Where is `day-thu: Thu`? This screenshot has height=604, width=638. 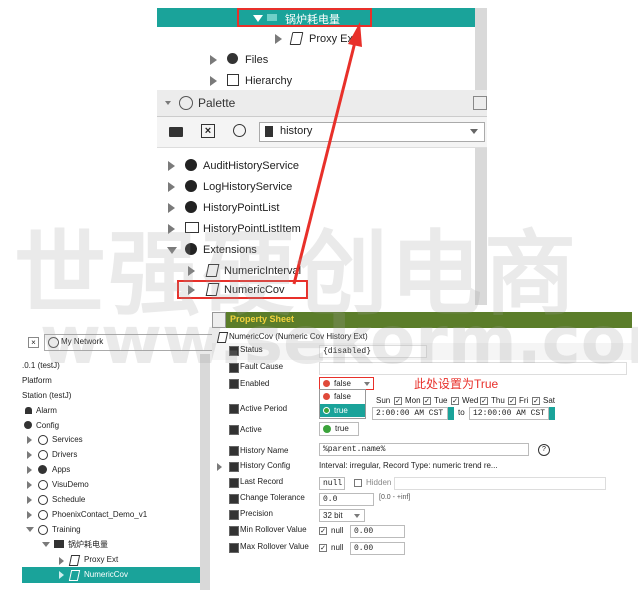
day-thu: Thu is located at coordinates (498, 400).